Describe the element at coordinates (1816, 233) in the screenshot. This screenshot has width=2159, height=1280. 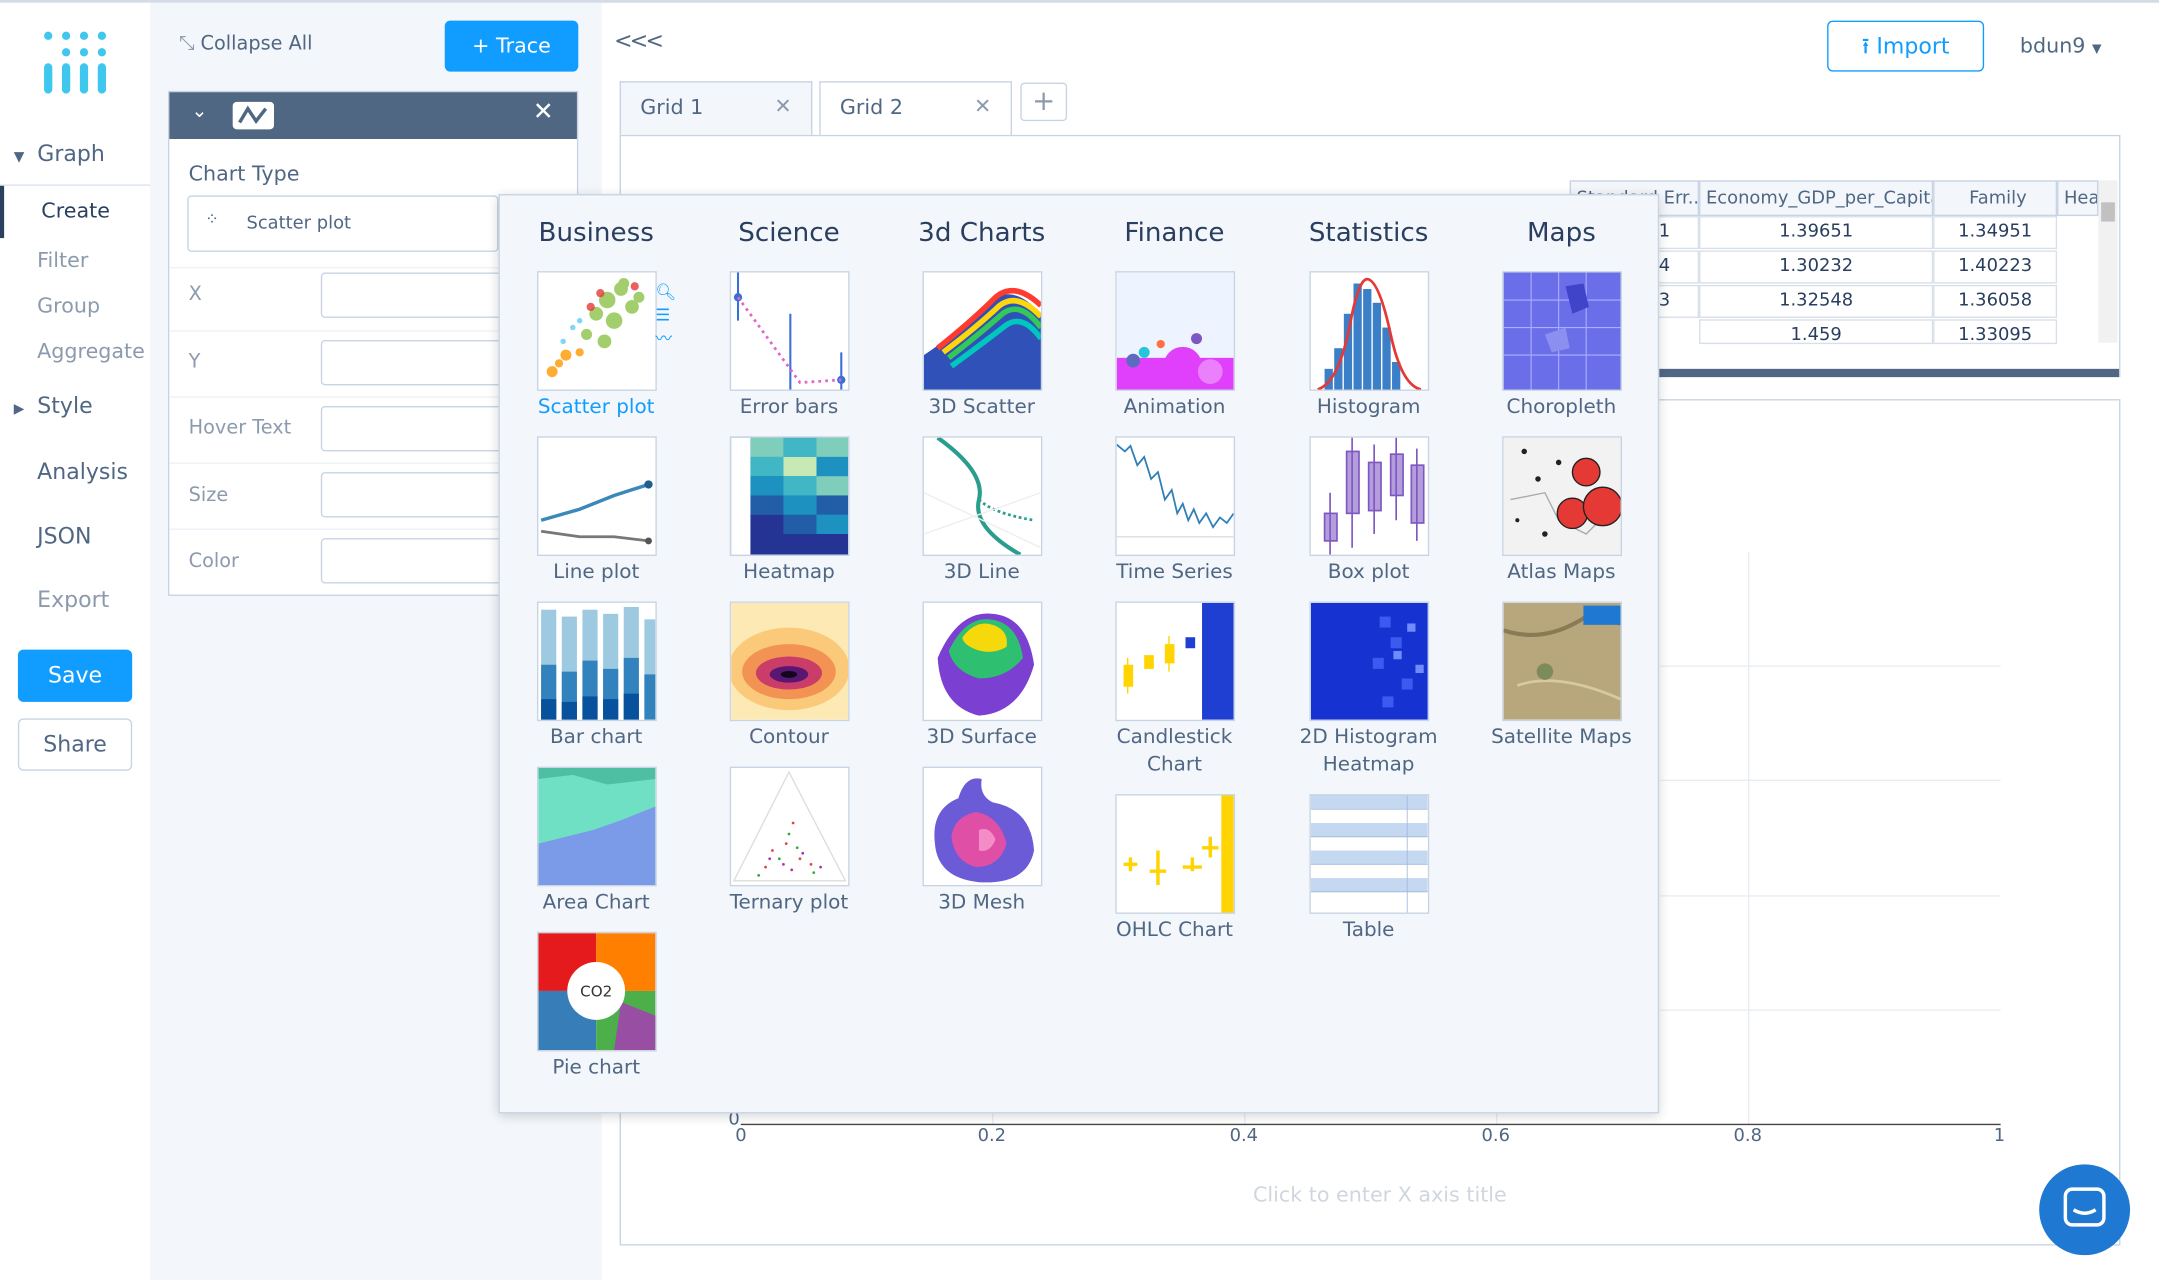
I see `grid-cell: 1.39651` at that location.